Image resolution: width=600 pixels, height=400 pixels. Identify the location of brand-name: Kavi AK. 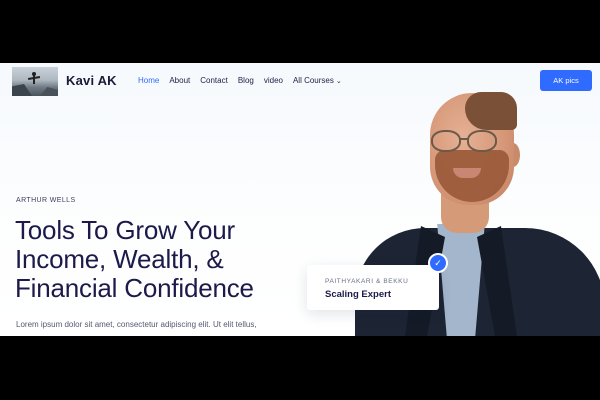
(91, 80).